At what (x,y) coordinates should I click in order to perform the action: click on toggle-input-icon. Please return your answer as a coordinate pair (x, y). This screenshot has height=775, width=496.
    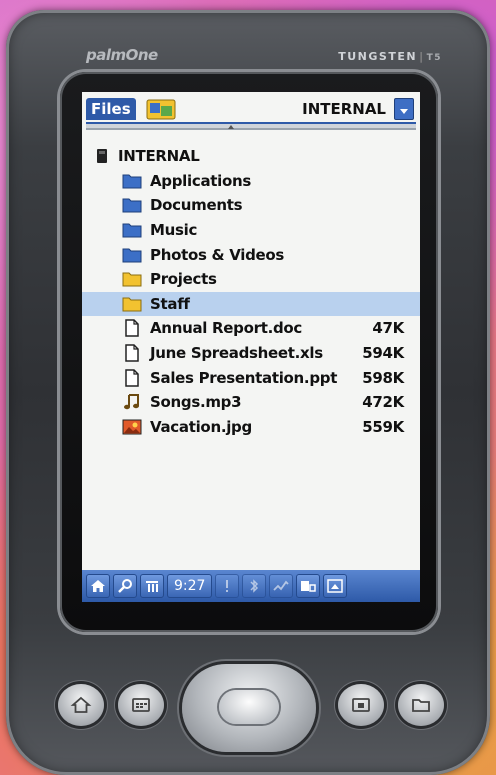
    Looking at the image, I should click on (335, 586).